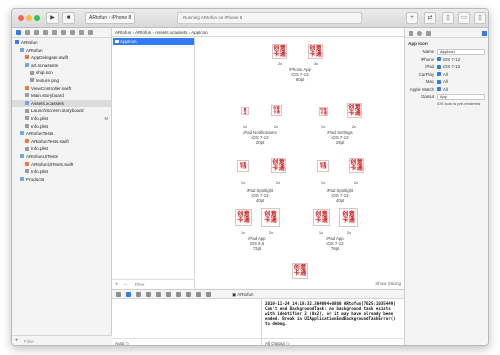  What do you see at coordinates (37, 18) in the screenshot?
I see `zoom-window-button` at bounding box center [37, 18].